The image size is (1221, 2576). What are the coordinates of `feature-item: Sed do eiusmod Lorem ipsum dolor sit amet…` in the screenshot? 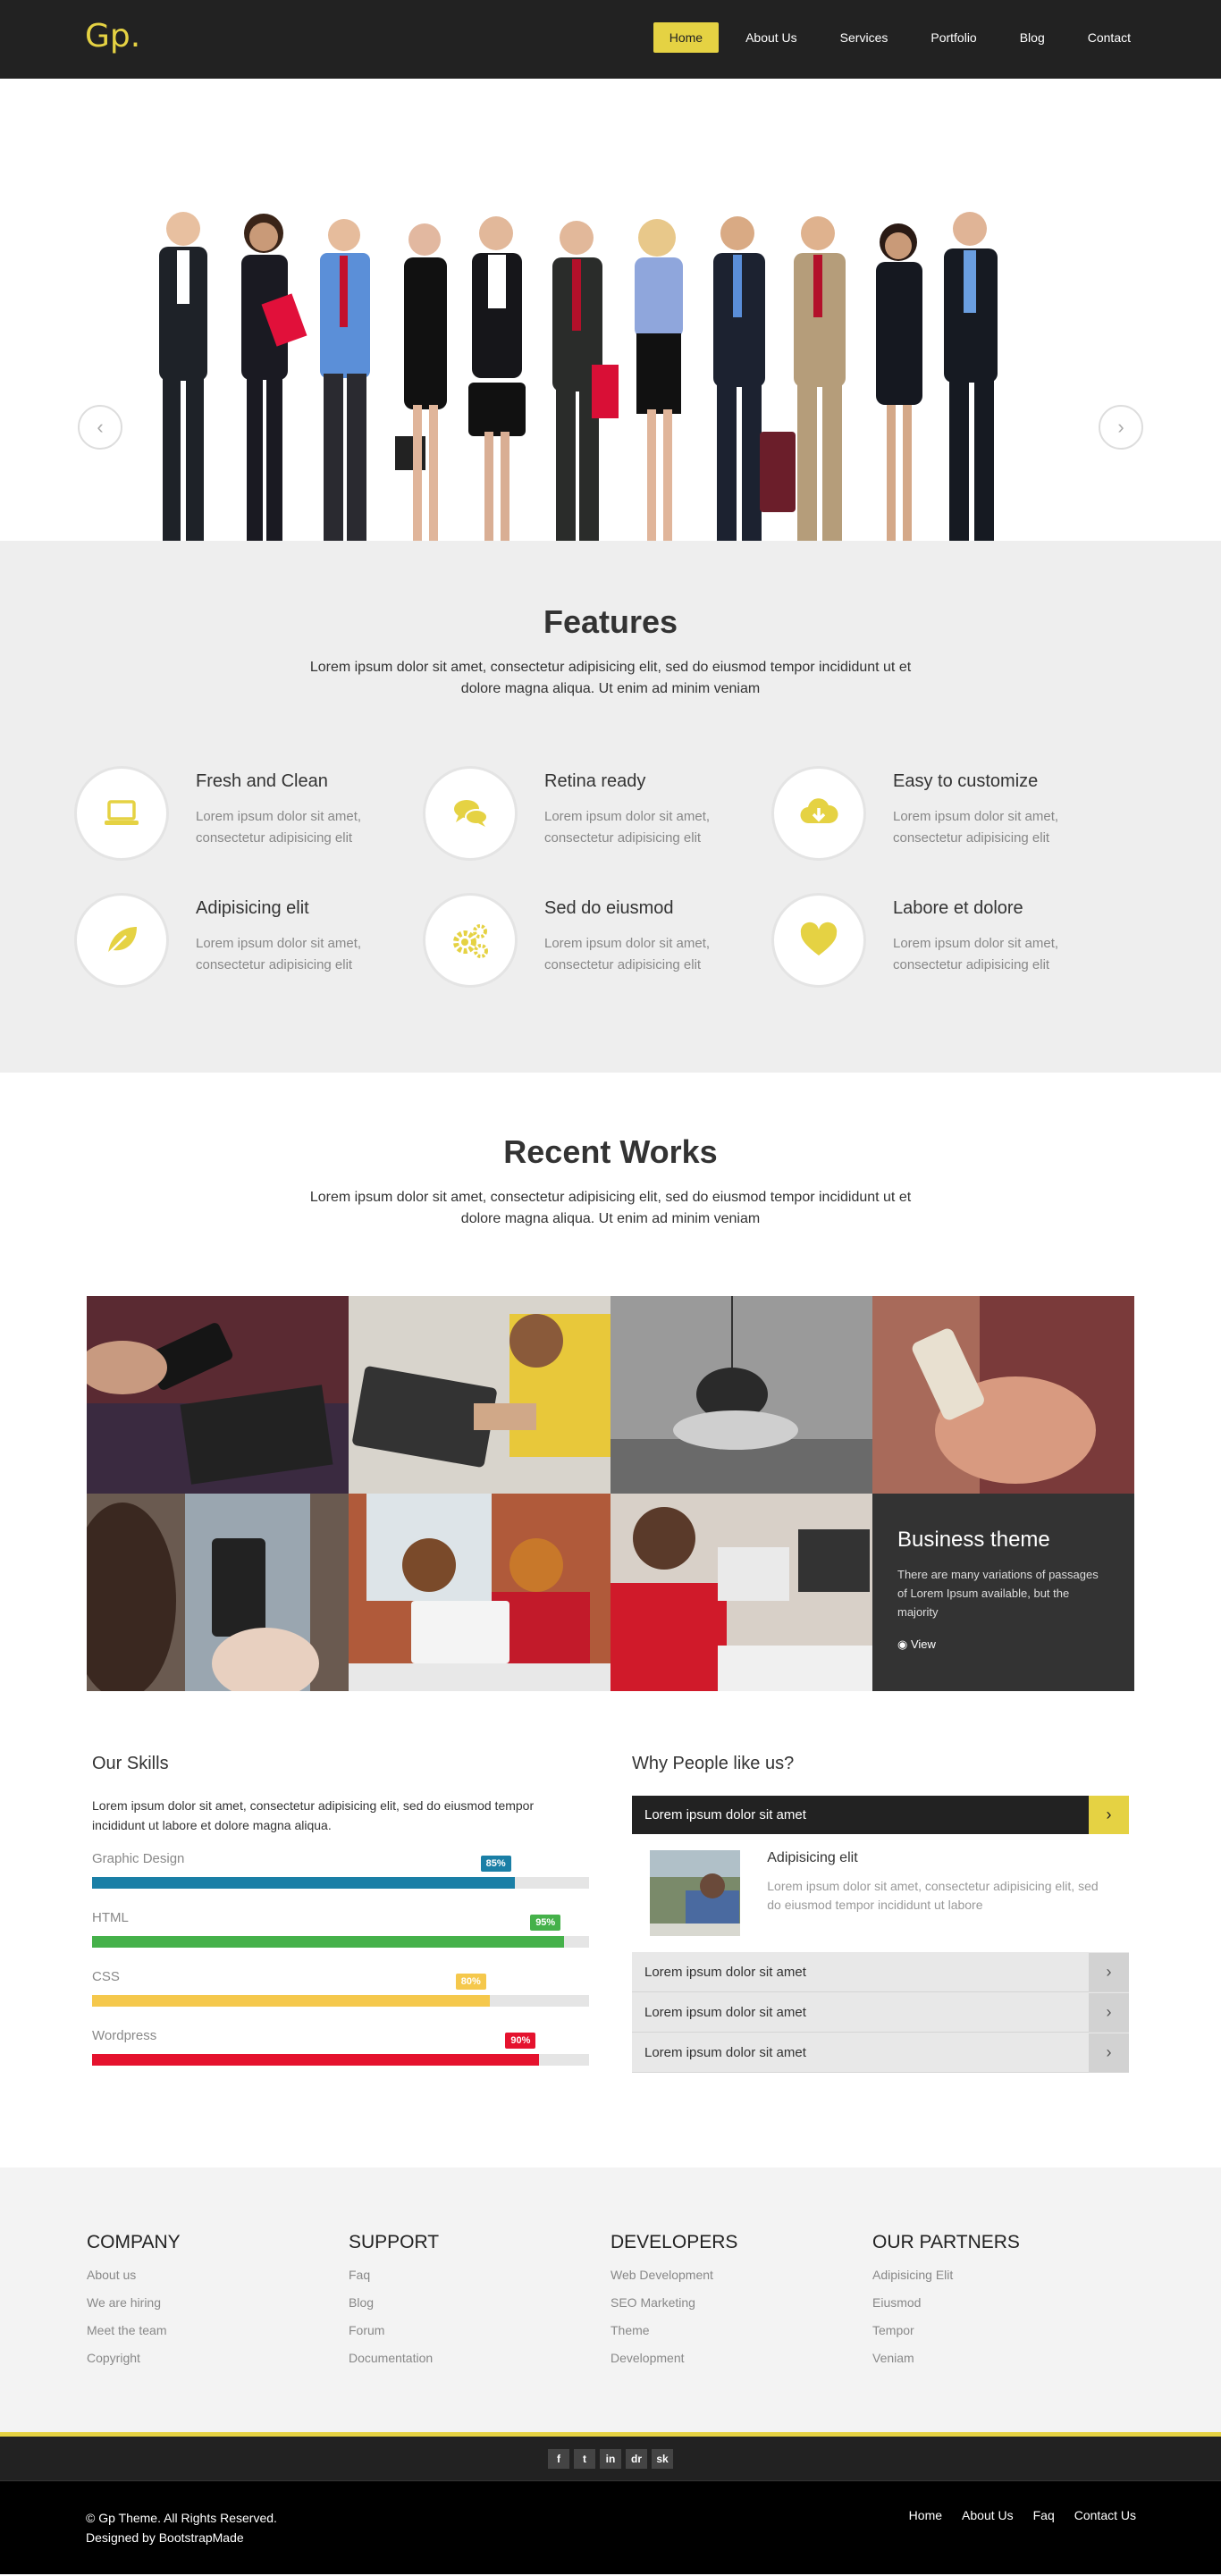 It's located at (597, 941).